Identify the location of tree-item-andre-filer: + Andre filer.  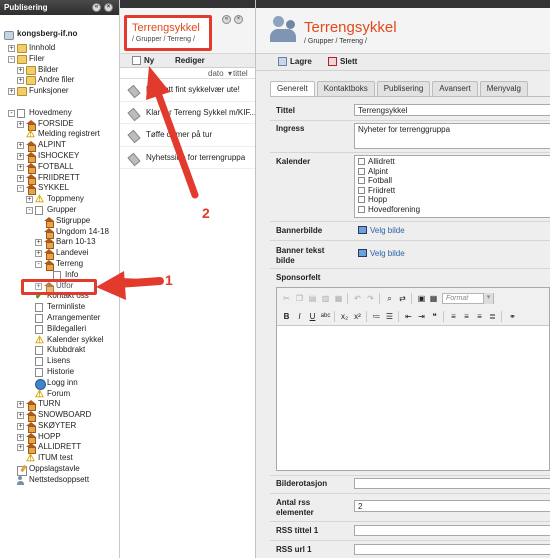
(59, 80).